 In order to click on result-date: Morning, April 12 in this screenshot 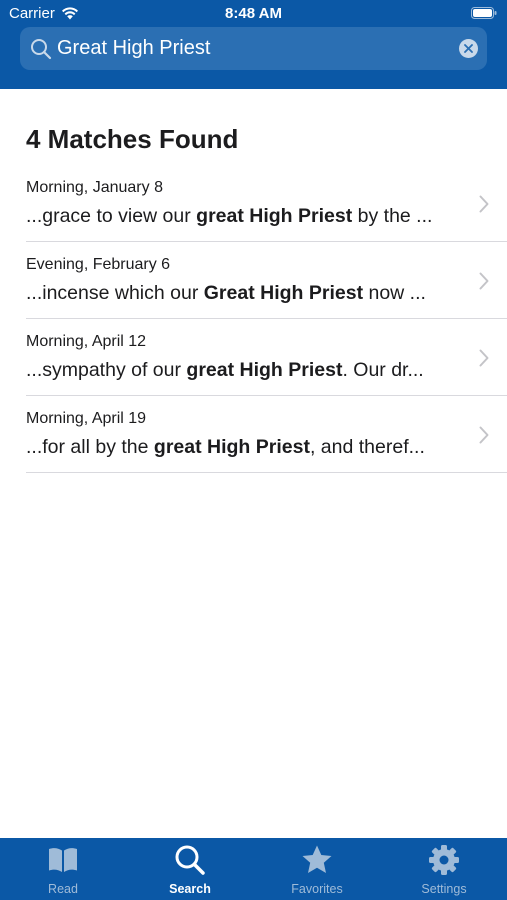, I will do `click(86, 341)`.